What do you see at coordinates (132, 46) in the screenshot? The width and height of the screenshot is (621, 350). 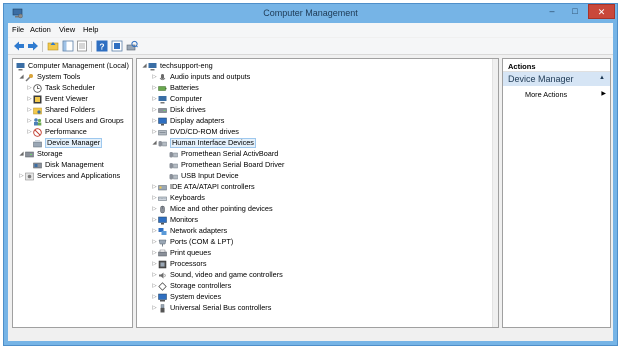 I see `scan-hardware-icon` at bounding box center [132, 46].